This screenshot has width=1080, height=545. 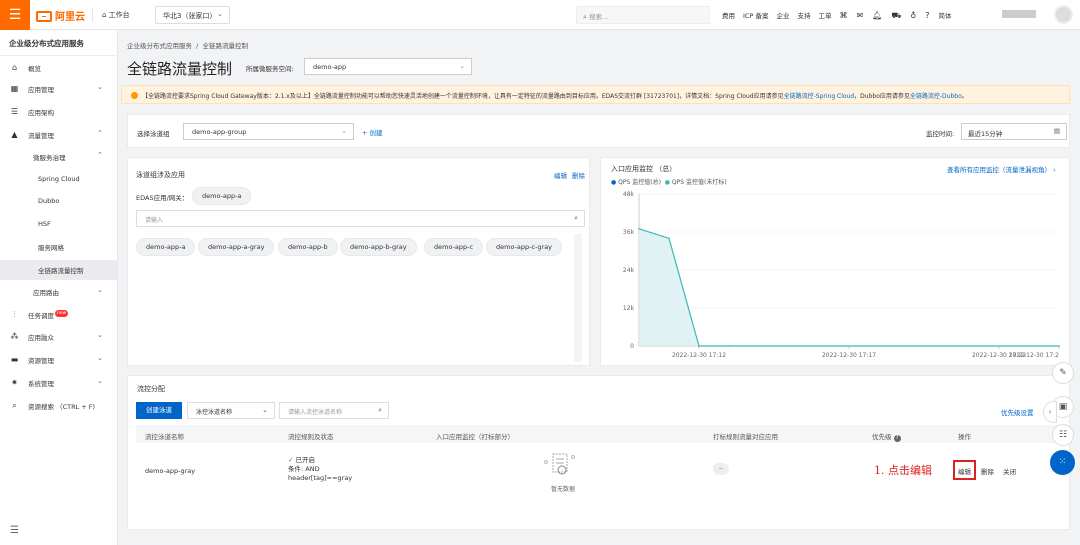 What do you see at coordinates (160, 175) in the screenshot?
I see `lane-apps-title: 泳道组涉及应用` at bounding box center [160, 175].